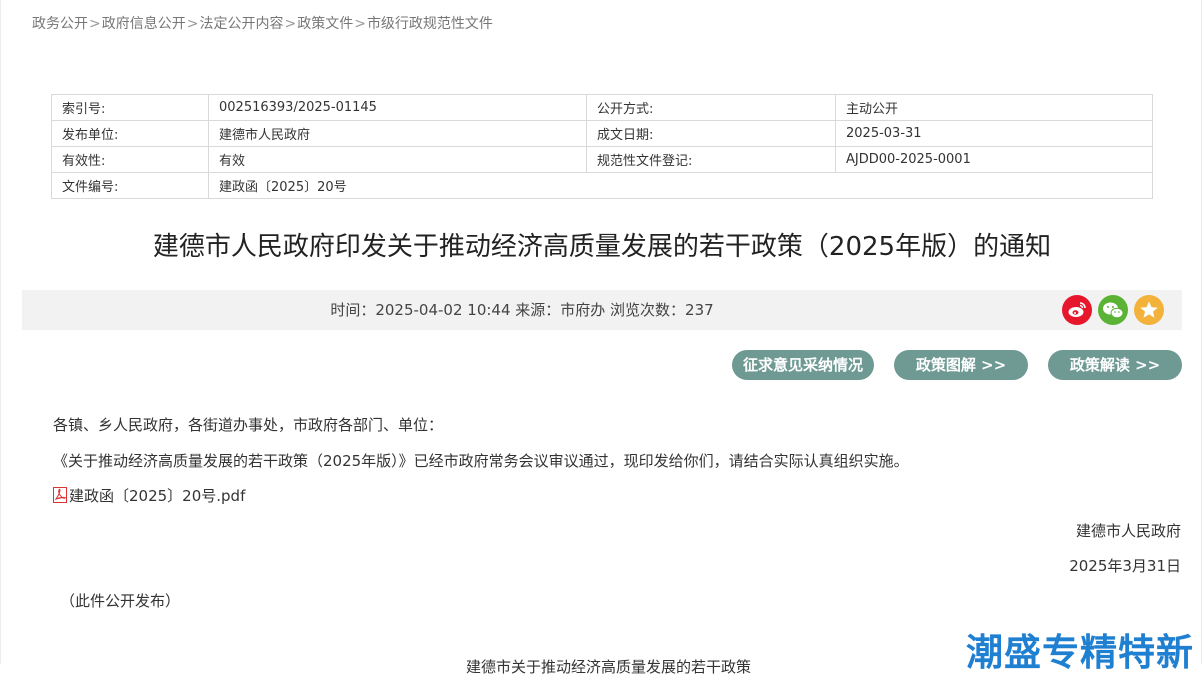 The image size is (1204, 677). What do you see at coordinates (130, 133) in the screenshot?
I see `publisher-label: 发布单位:` at bounding box center [130, 133].